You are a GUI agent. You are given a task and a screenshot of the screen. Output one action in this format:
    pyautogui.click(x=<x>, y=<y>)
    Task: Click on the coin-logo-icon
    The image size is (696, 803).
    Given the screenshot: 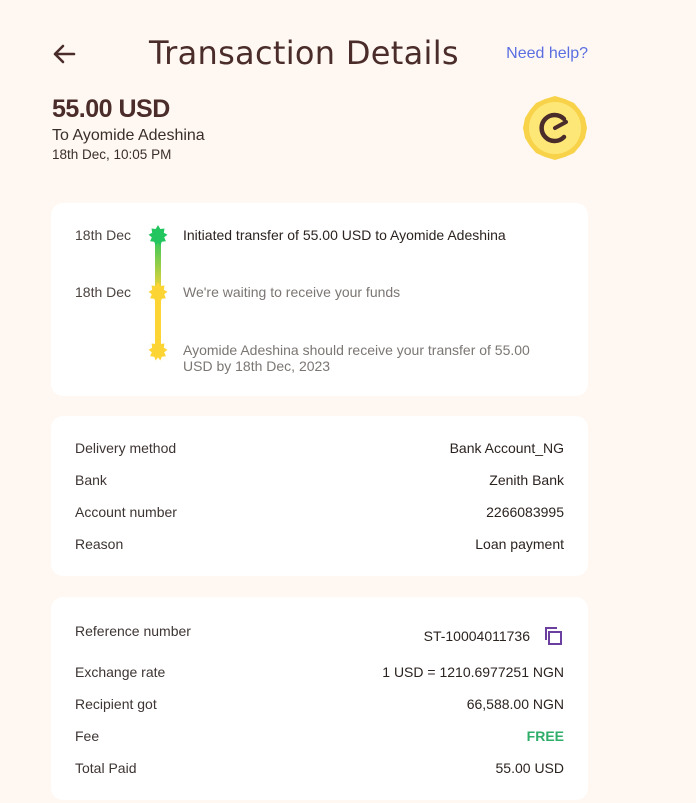 What is the action you would take?
    pyautogui.click(x=555, y=128)
    